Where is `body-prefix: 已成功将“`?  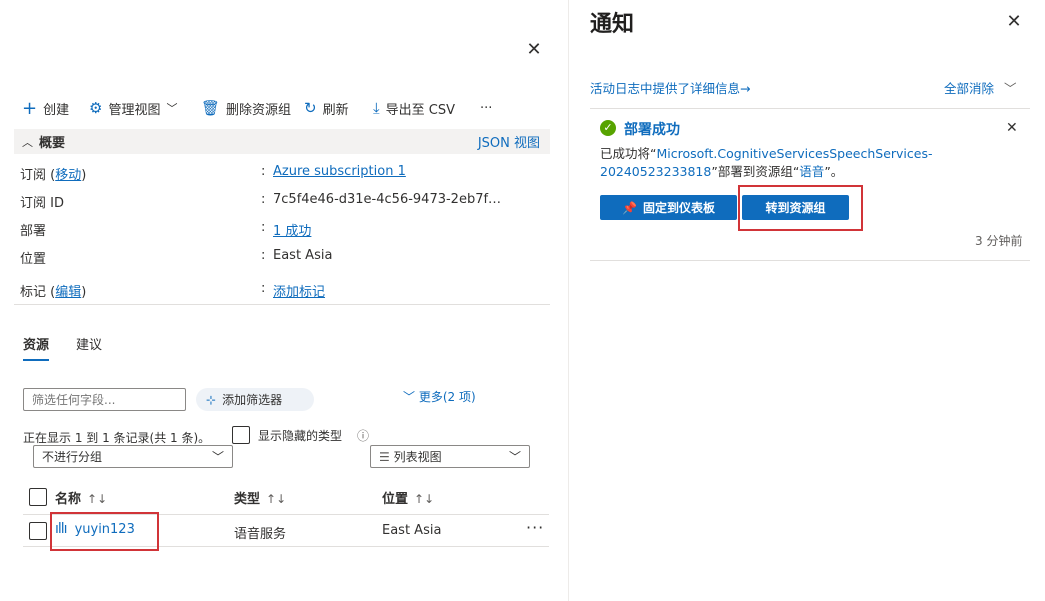
body-prefix: 已成功将“ is located at coordinates (628, 153).